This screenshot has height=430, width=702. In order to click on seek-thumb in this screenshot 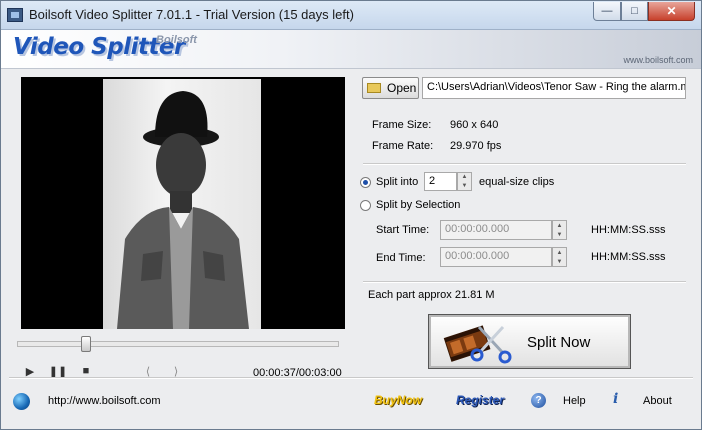, I will do `click(85, 344)`.